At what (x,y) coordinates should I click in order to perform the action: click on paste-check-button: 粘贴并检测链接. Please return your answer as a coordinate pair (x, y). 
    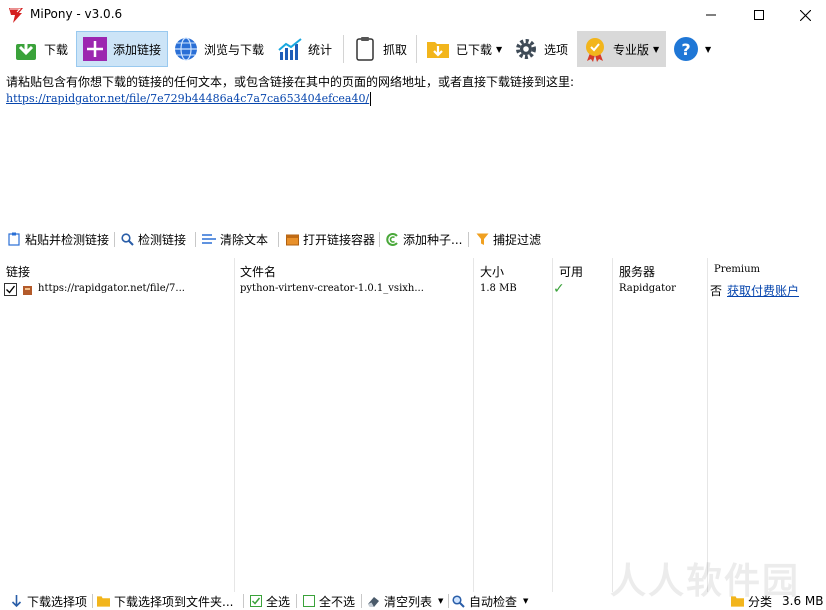
    Looking at the image, I should click on (58, 239).